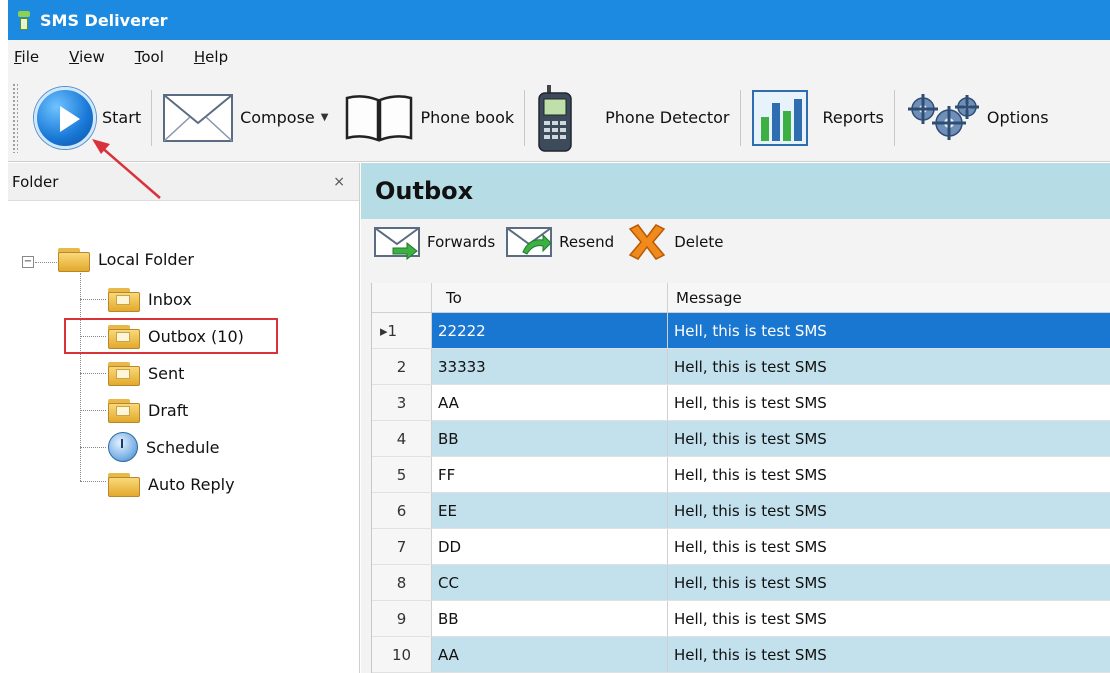  Describe the element at coordinates (550, 546) in the screenshot. I see `cell-to: DD` at that location.